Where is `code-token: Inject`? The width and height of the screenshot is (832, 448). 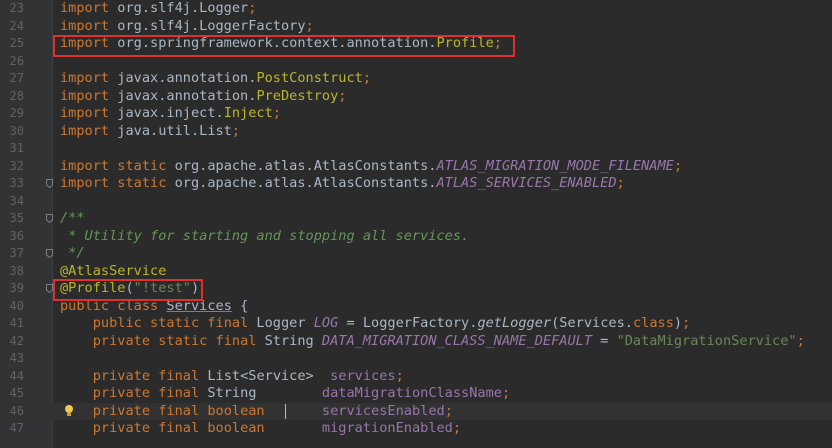
code-token: Inject is located at coordinates (248, 113).